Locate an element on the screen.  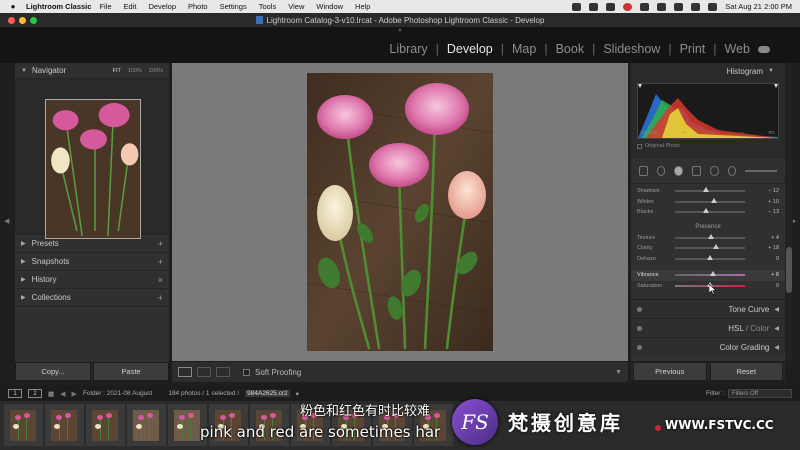
menu-settings: Settings is located at coordinates (233, 6).